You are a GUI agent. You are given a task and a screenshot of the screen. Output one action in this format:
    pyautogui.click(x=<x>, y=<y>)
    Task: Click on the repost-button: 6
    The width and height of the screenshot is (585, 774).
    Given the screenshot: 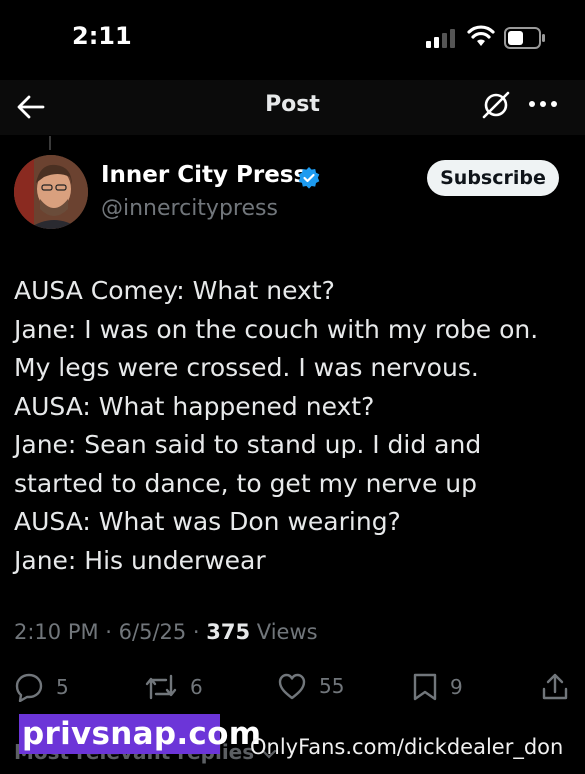 What is the action you would take?
    pyautogui.click(x=173, y=687)
    